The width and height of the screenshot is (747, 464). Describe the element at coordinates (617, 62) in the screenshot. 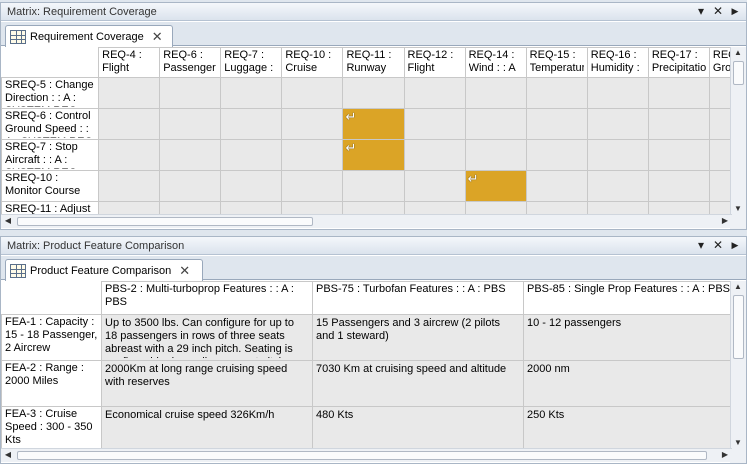

I see `column-header: REQ-16 : Humidity : A` at that location.